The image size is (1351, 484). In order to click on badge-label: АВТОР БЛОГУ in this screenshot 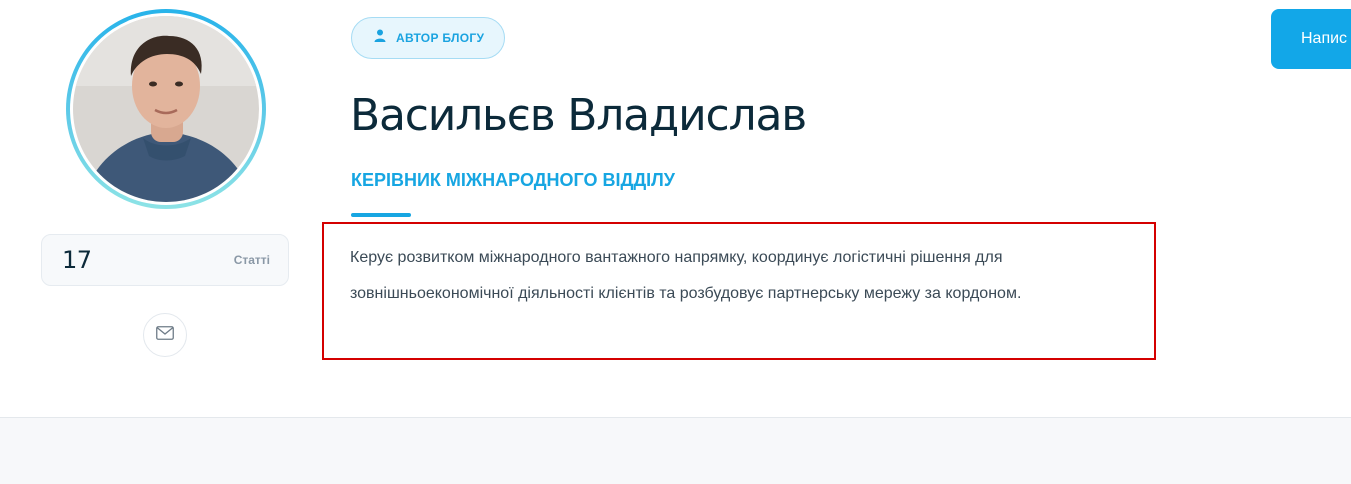, I will do `click(440, 38)`.